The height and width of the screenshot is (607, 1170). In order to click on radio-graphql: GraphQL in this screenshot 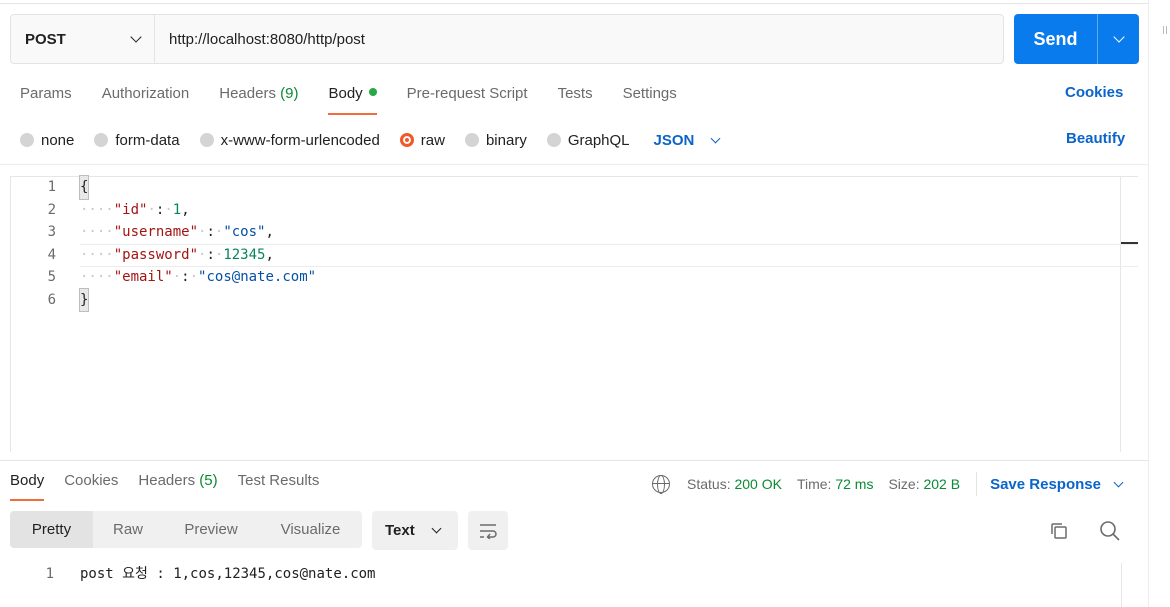, I will do `click(588, 140)`.